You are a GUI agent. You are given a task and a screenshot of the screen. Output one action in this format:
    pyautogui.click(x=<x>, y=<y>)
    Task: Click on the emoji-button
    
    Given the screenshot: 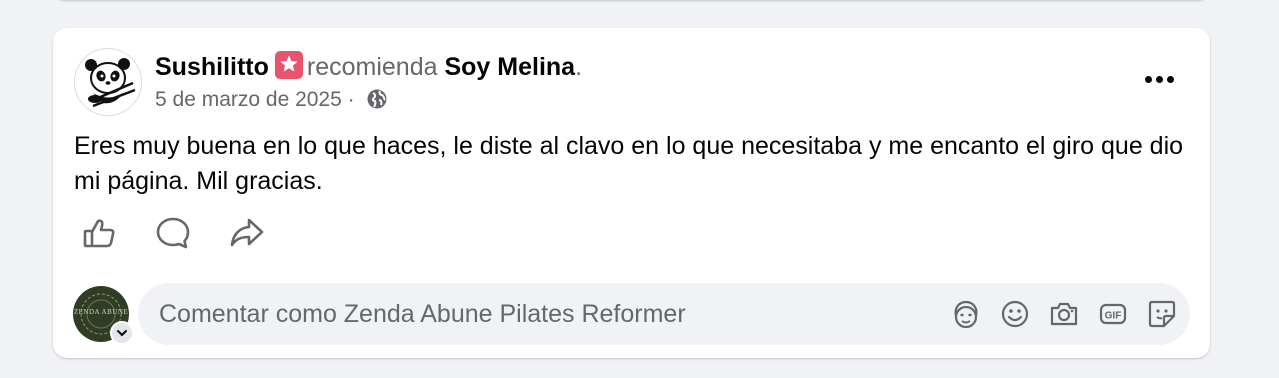 What is the action you would take?
    pyautogui.click(x=1015, y=314)
    